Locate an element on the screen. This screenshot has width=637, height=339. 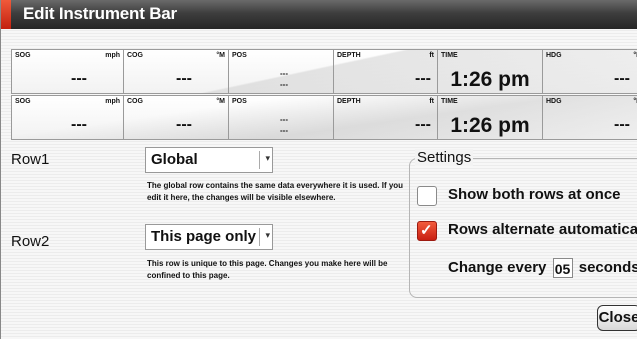
change-every-prefix: Change every is located at coordinates (497, 267).